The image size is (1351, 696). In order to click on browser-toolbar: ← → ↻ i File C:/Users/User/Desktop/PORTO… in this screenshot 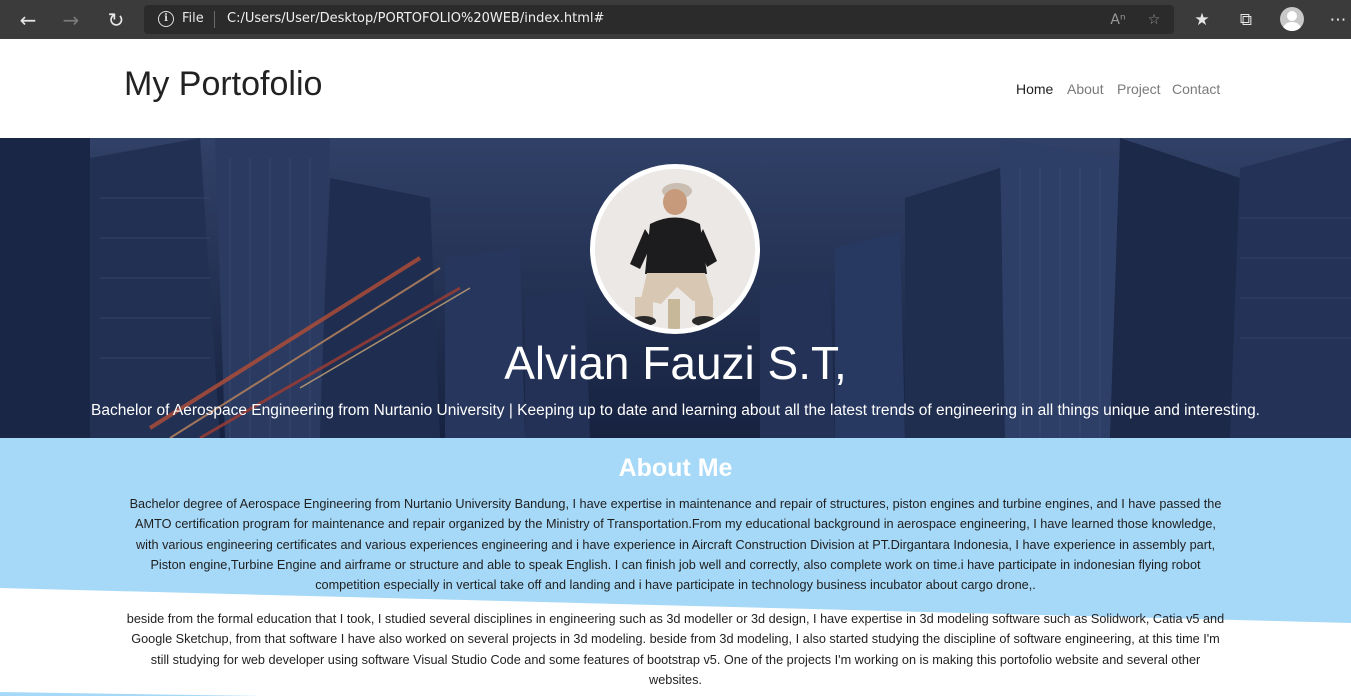, I will do `click(675, 19)`.